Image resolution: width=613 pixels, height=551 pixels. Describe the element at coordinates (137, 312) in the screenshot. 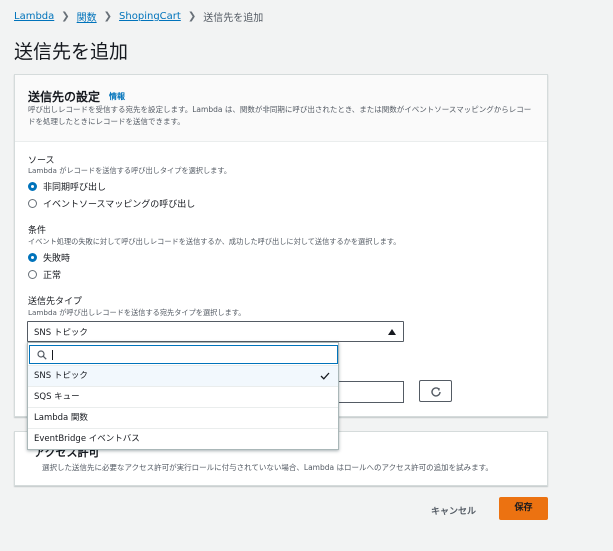

I see `destination-type-description: Lambda が呼び出しレコードを送信する宛先タイプを選択します。` at that location.